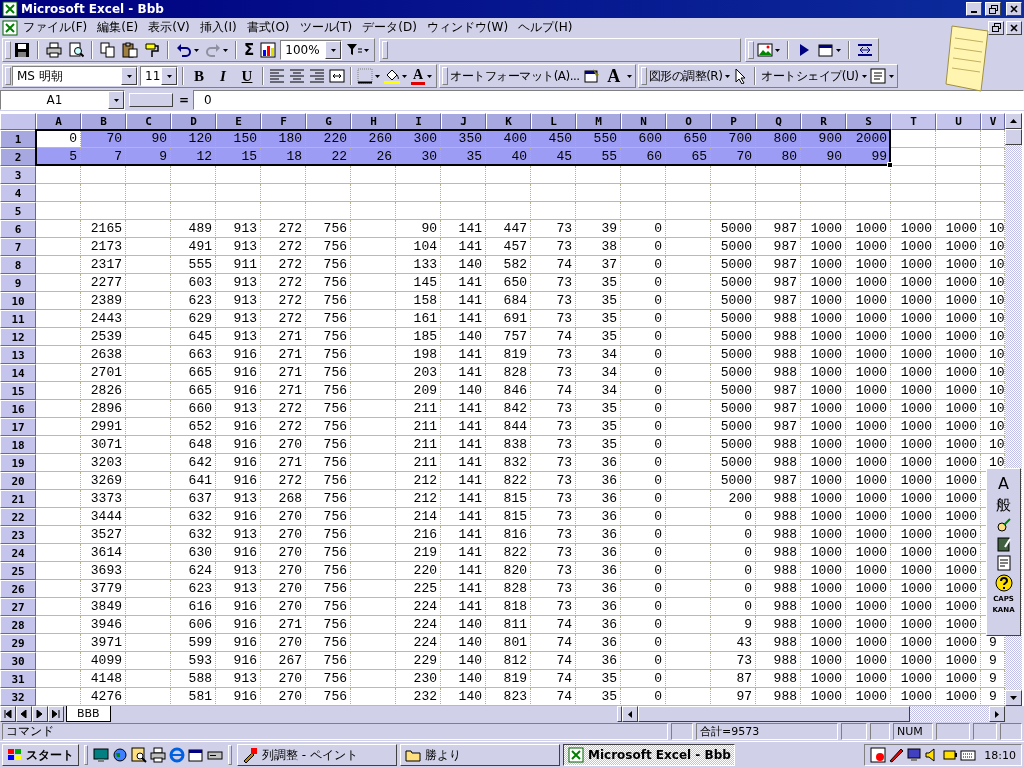  I want to click on row-header: 9, so click(18, 283).